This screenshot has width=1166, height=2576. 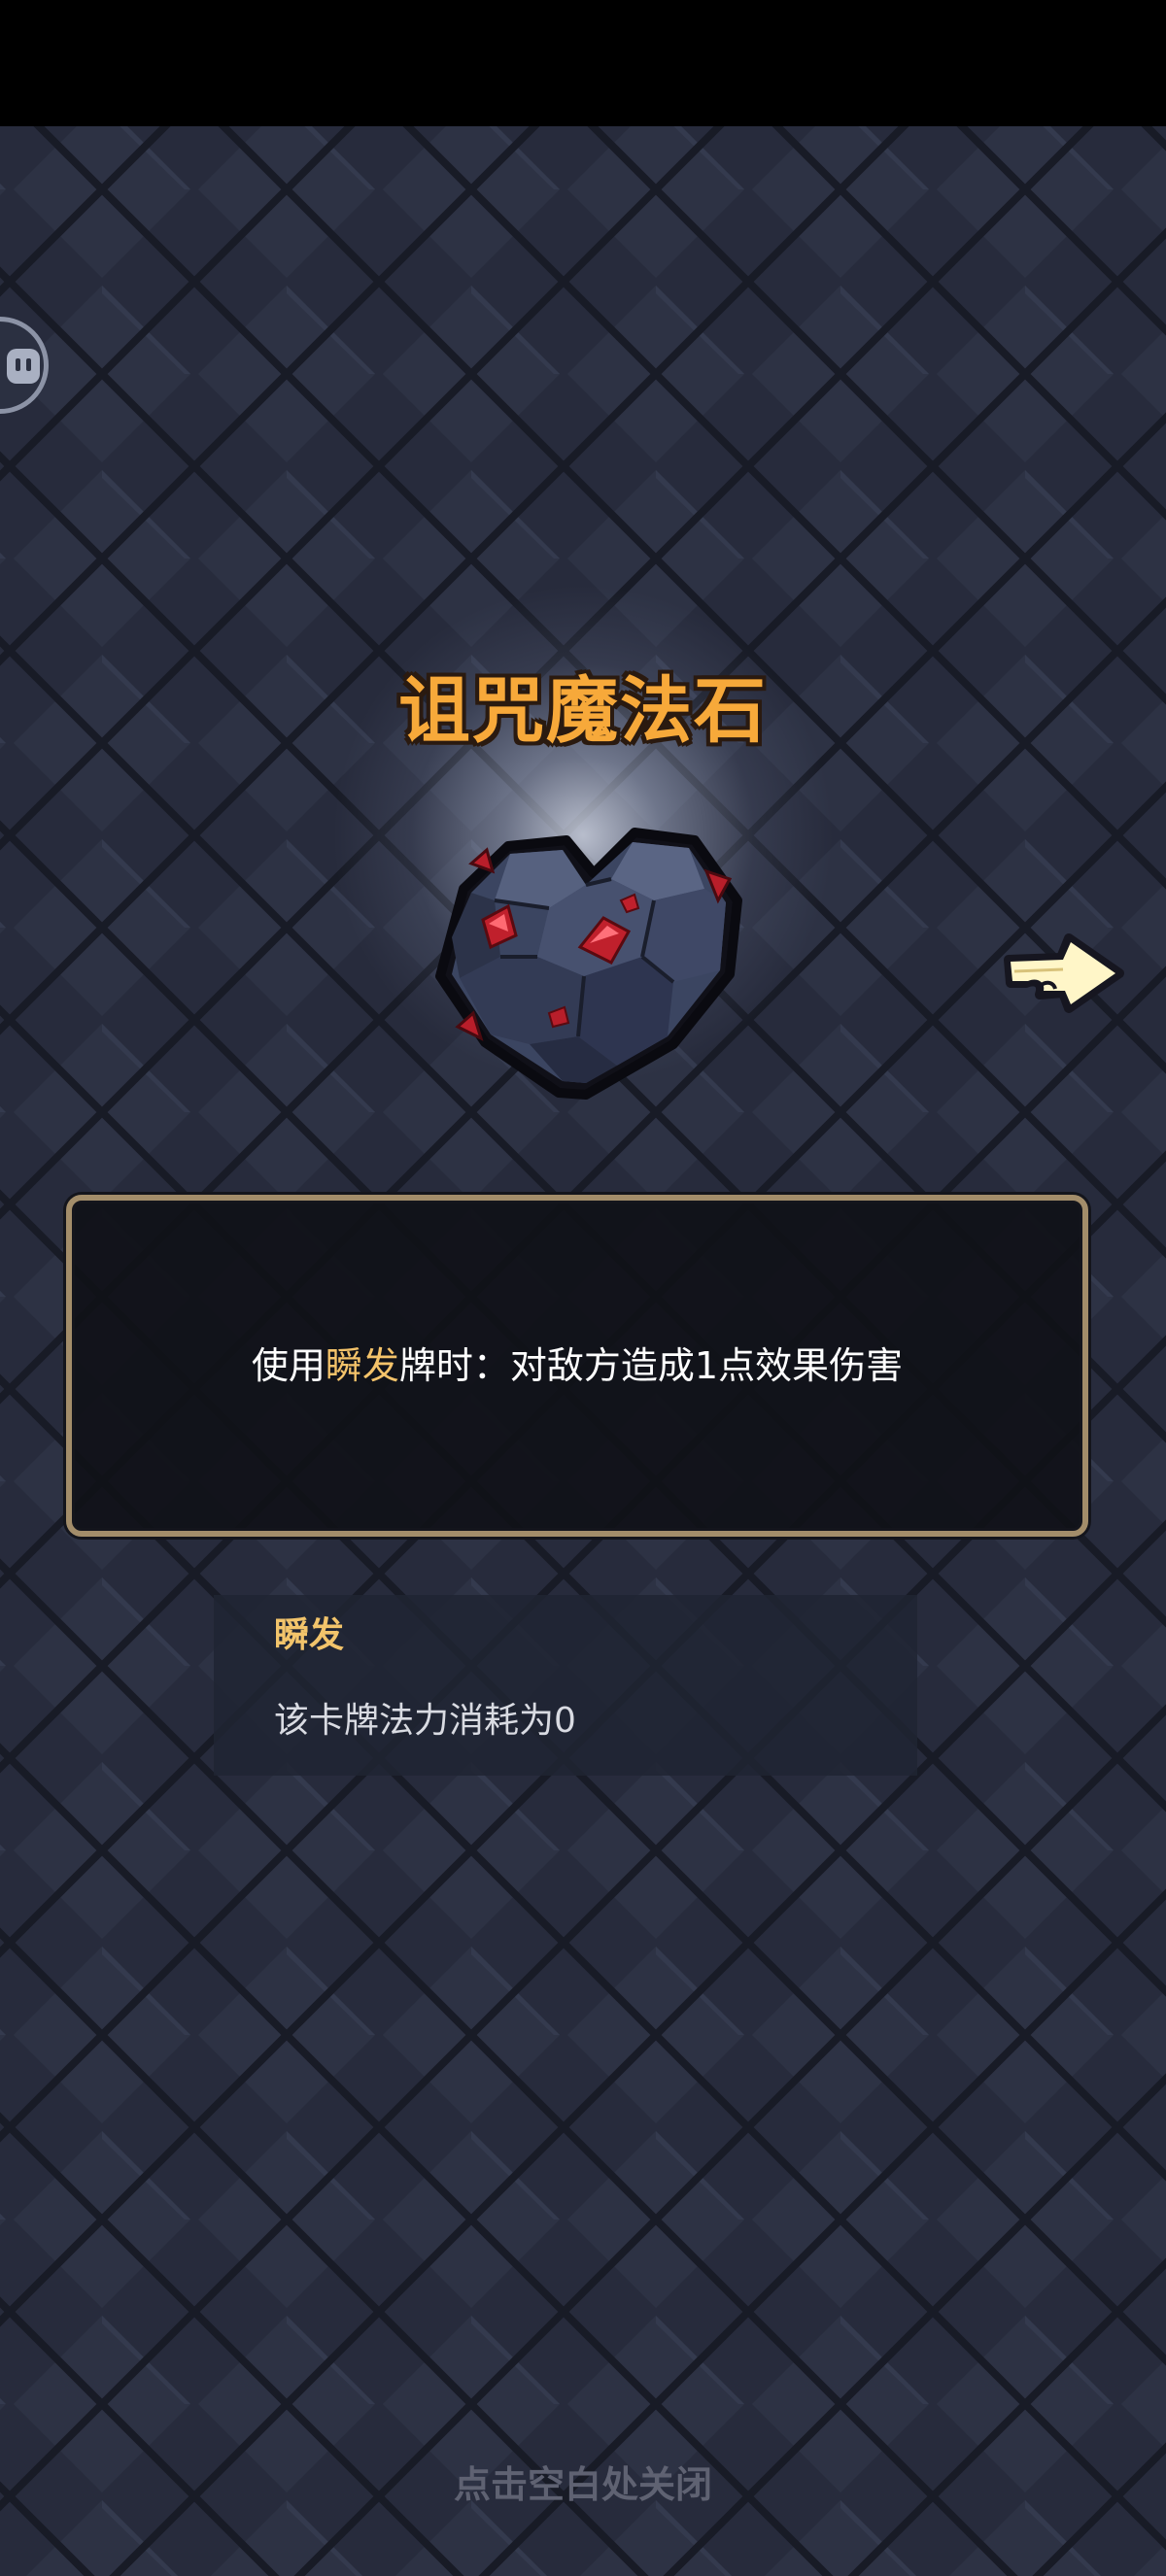 I want to click on status-bar, so click(x=583, y=63).